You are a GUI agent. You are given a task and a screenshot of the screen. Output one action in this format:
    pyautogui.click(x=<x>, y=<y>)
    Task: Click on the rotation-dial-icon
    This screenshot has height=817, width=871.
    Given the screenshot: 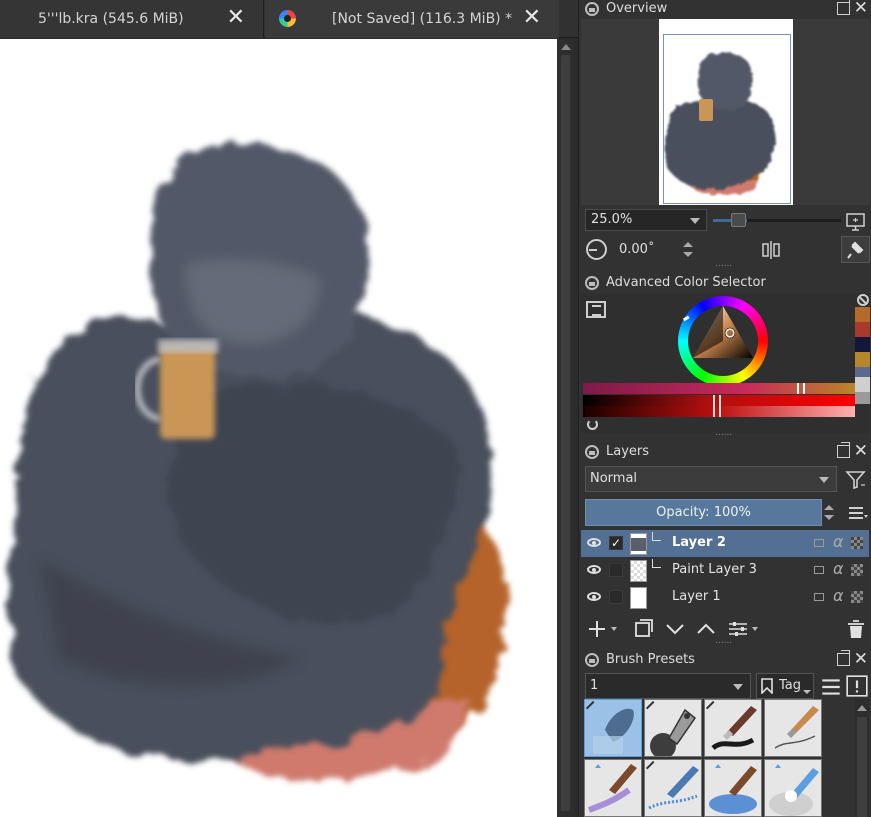 What is the action you would take?
    pyautogui.click(x=596, y=249)
    